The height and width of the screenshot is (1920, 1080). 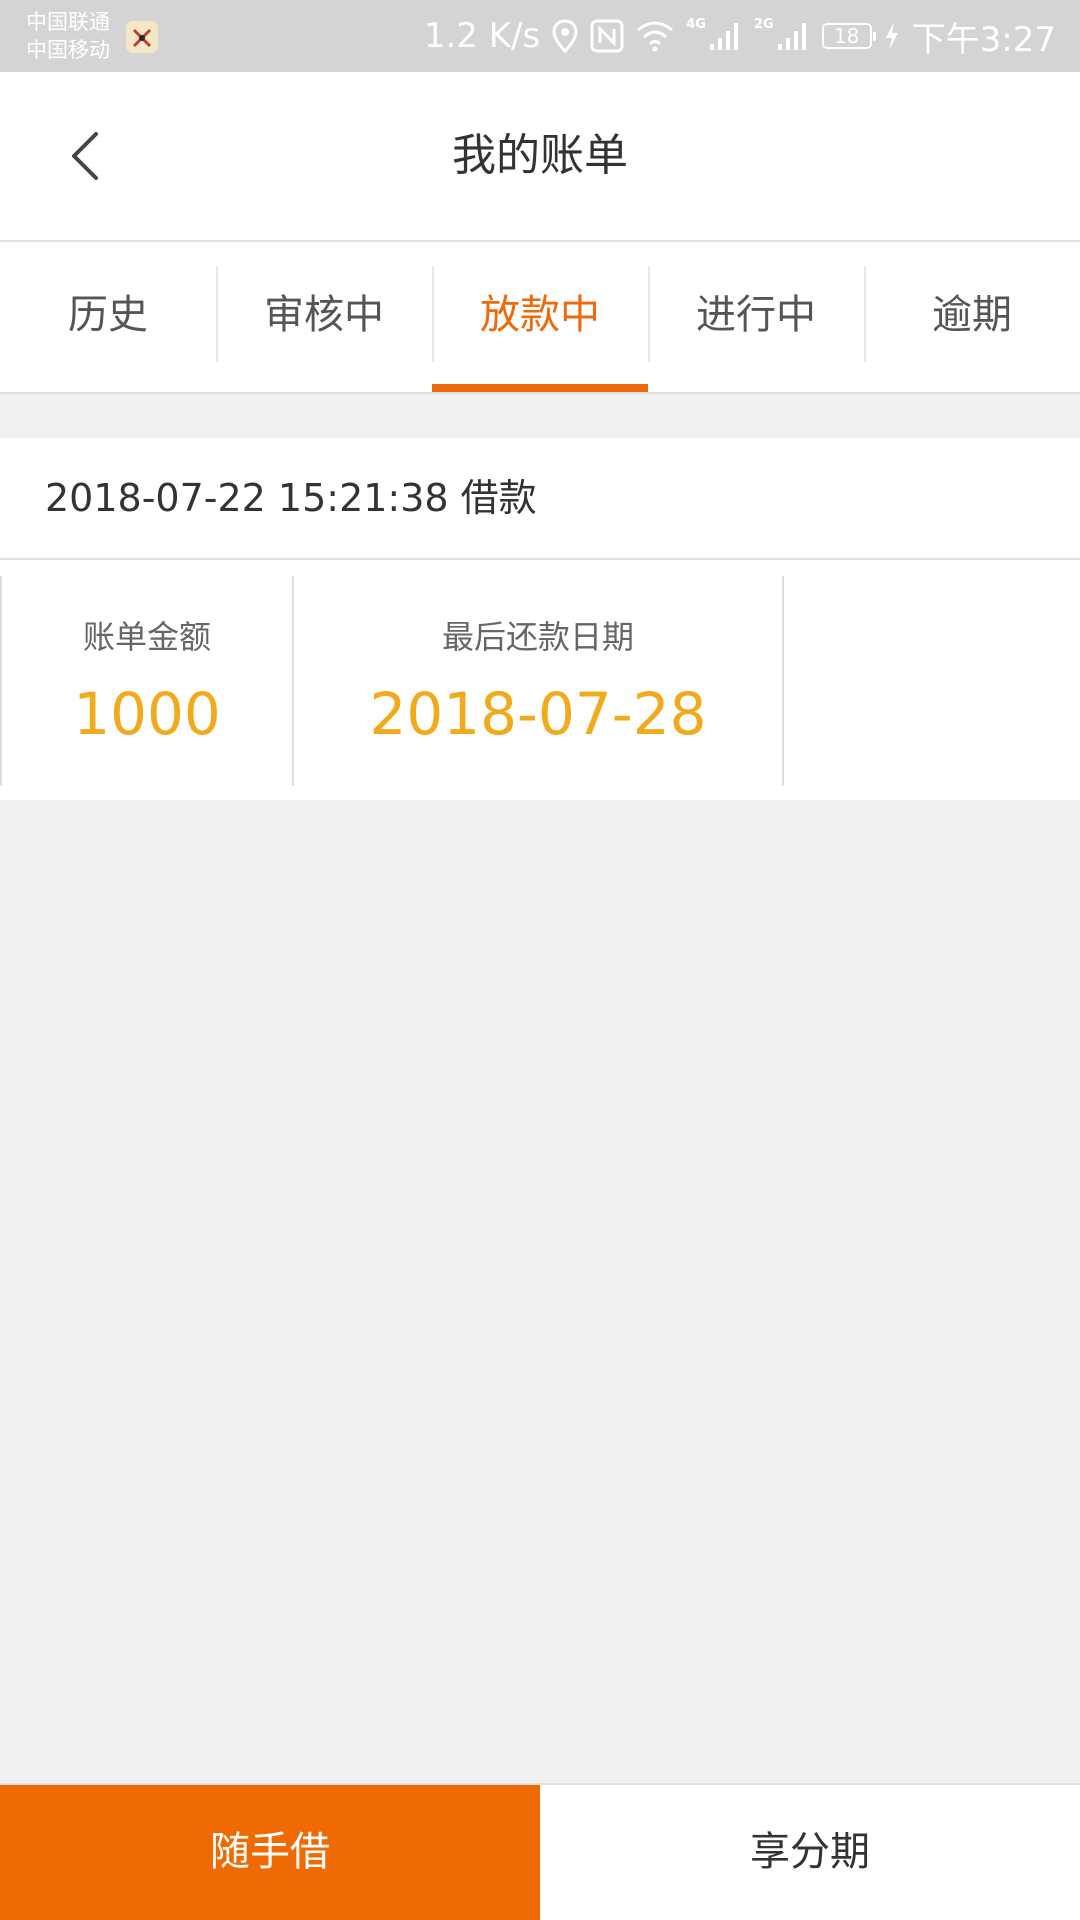 What do you see at coordinates (848, 36) in the screenshot?
I see `battery-icon: 18` at bounding box center [848, 36].